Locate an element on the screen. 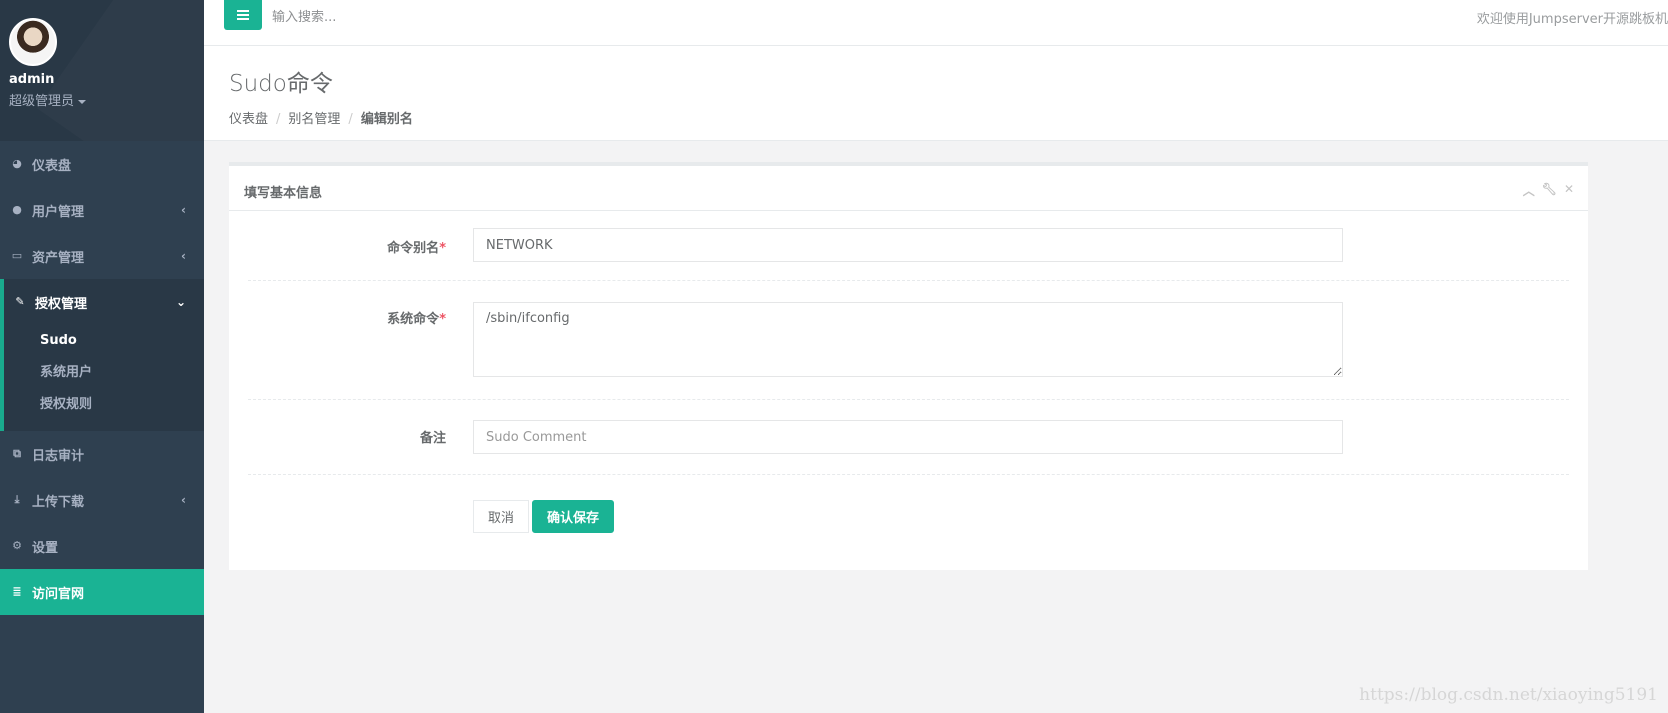 The image size is (1668, 713). save-button: 确认保存 is located at coordinates (573, 516).